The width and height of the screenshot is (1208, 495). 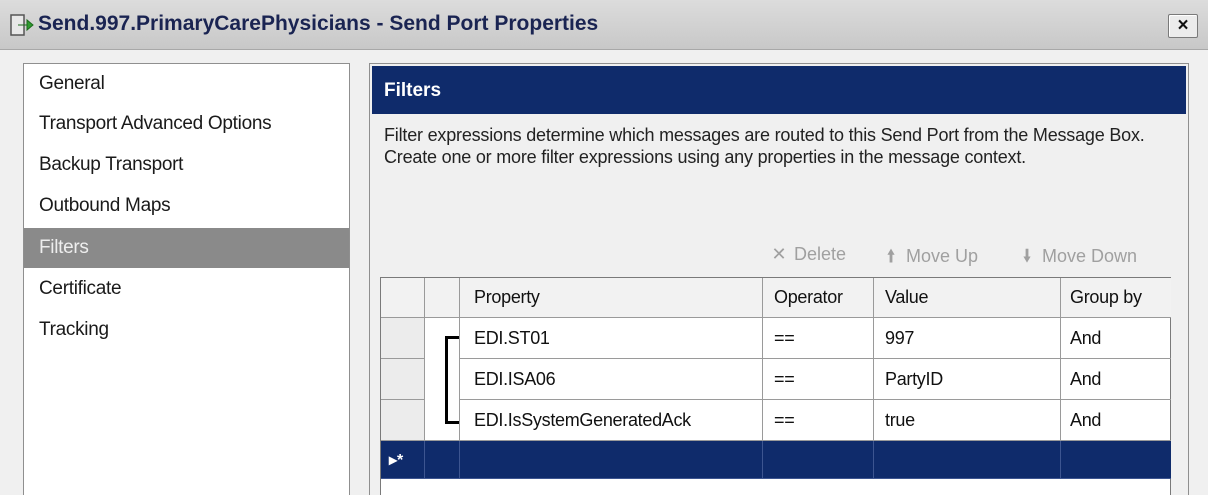 What do you see at coordinates (22, 25) in the screenshot?
I see `send-port-icon` at bounding box center [22, 25].